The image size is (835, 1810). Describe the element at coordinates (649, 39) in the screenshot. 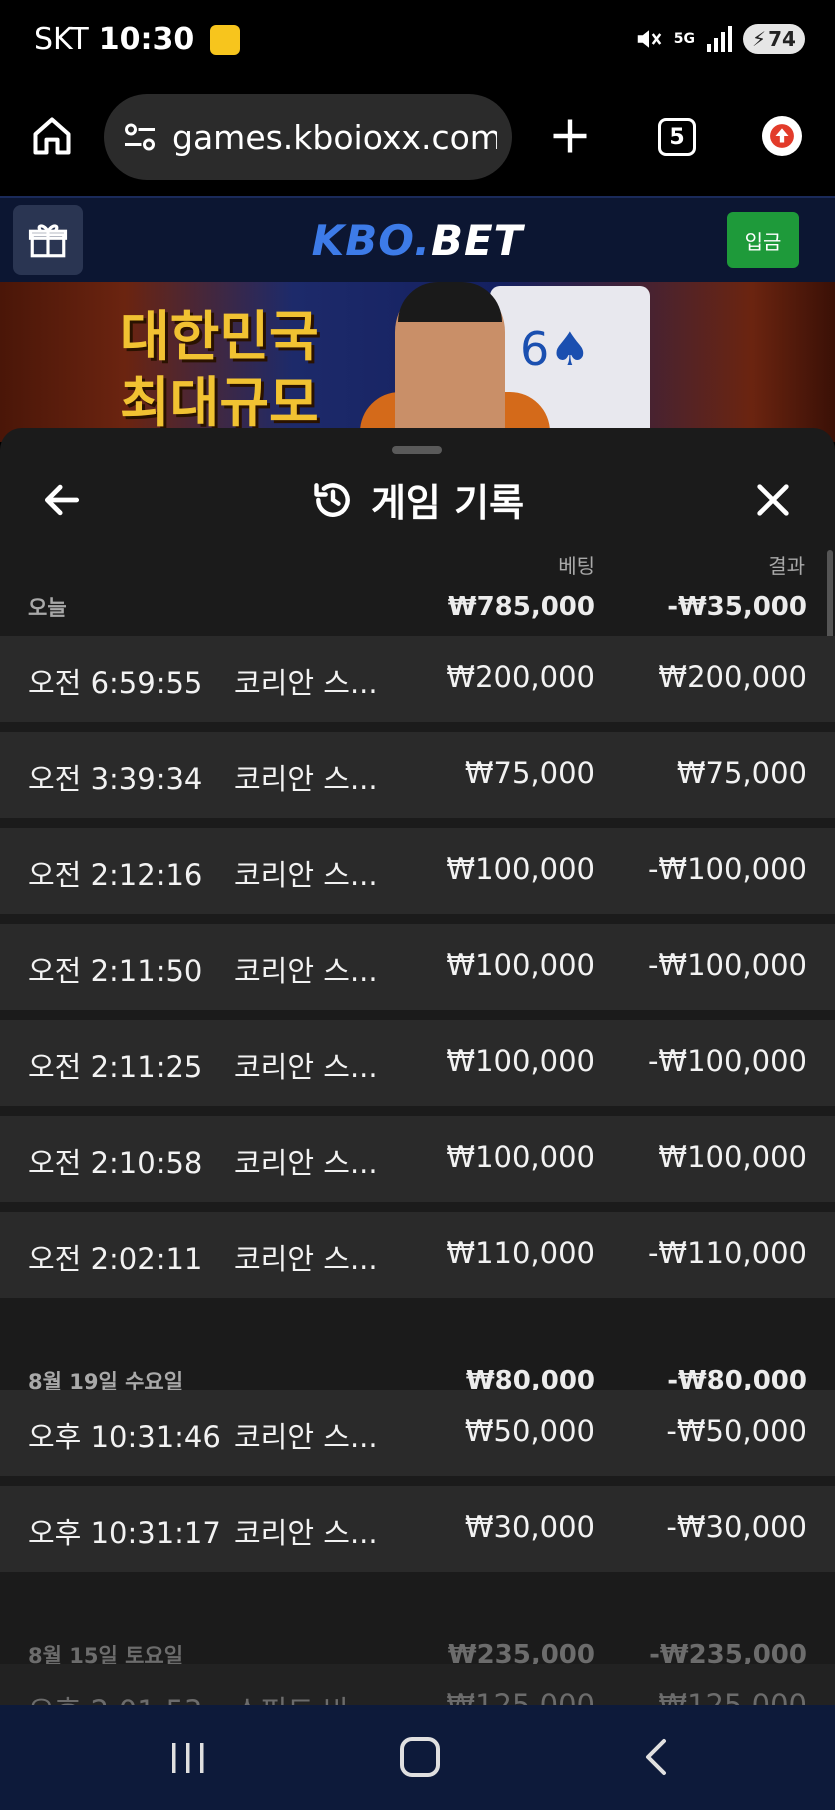

I see `mute-icon` at that location.